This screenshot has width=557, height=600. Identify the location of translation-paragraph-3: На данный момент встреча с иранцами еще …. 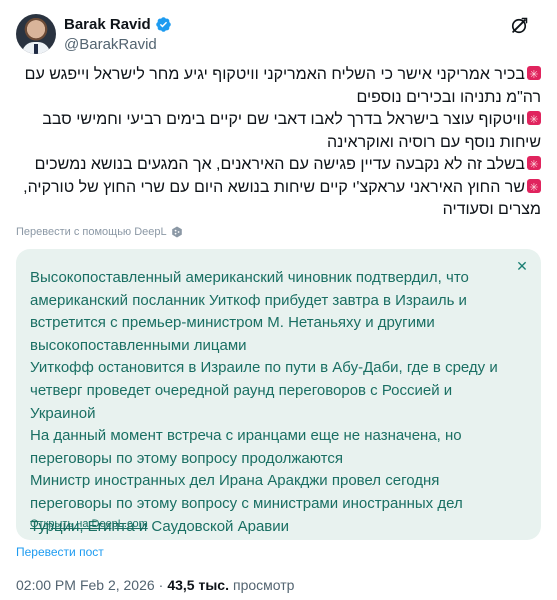
(246, 447).